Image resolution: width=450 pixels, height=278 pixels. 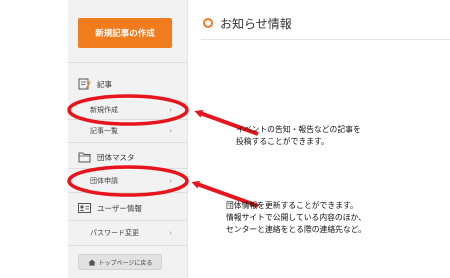 What do you see at coordinates (298, 135) in the screenshot?
I see `annotation-note-new-post: イベントの告知・報告などの記事を 投稿することができます。` at bounding box center [298, 135].